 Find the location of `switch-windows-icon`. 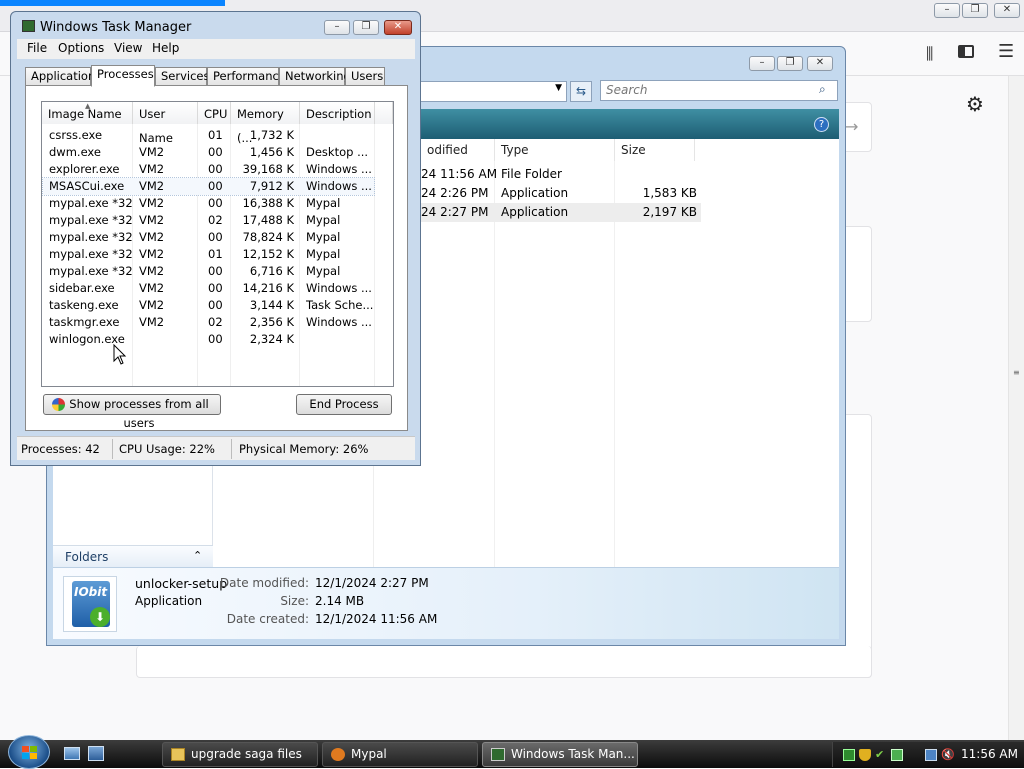

switch-windows-icon is located at coordinates (96, 753).